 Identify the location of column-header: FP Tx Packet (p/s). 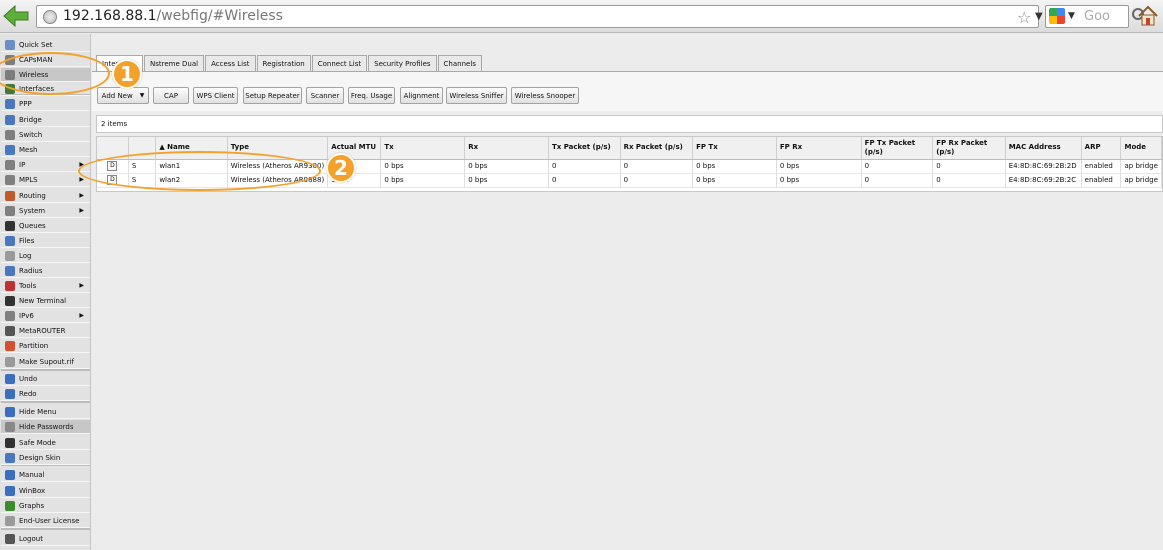
(897, 148).